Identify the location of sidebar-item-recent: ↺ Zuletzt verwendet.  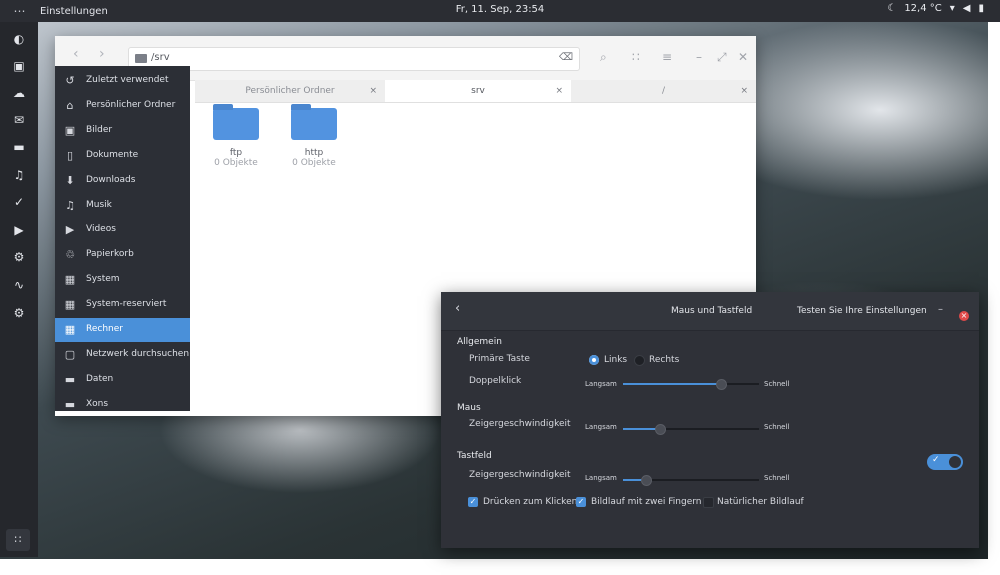
(122, 81).